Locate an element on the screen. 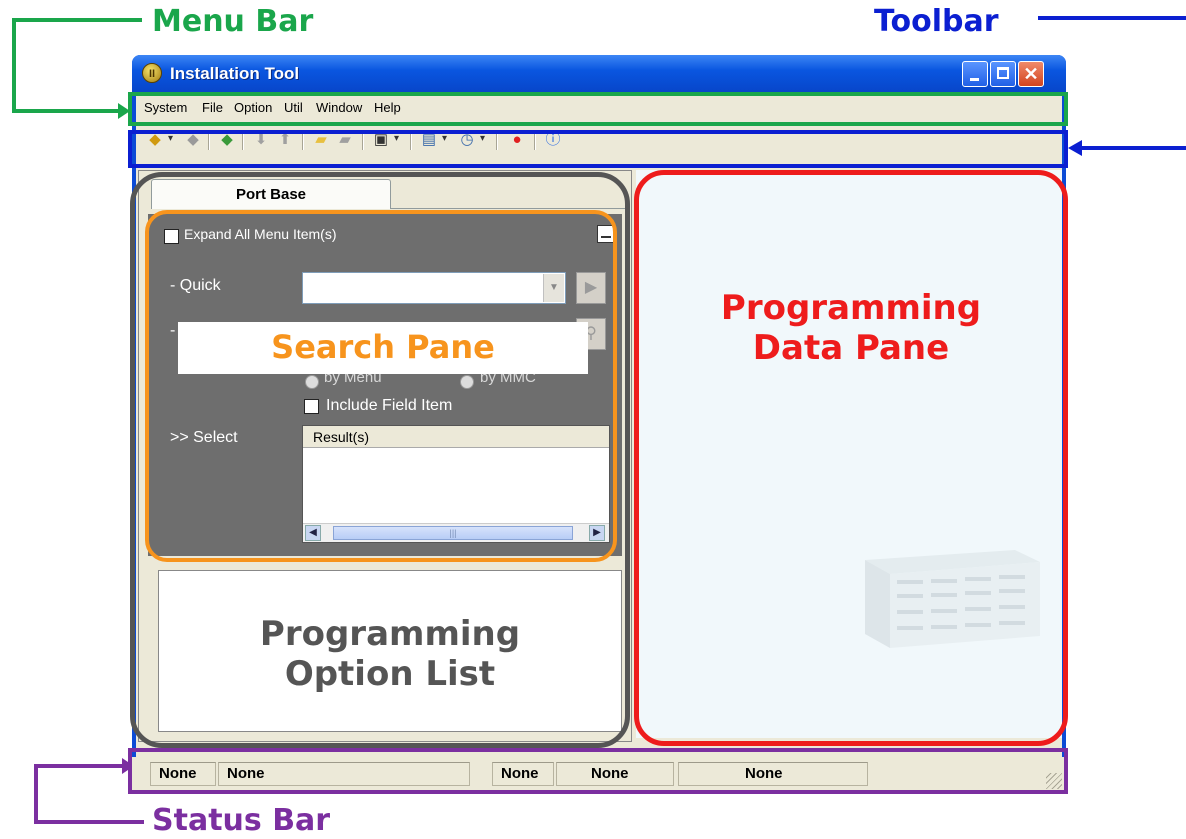 Image resolution: width=1186 pixels, height=839 pixels. status-bar-highlight is located at coordinates (598, 771).